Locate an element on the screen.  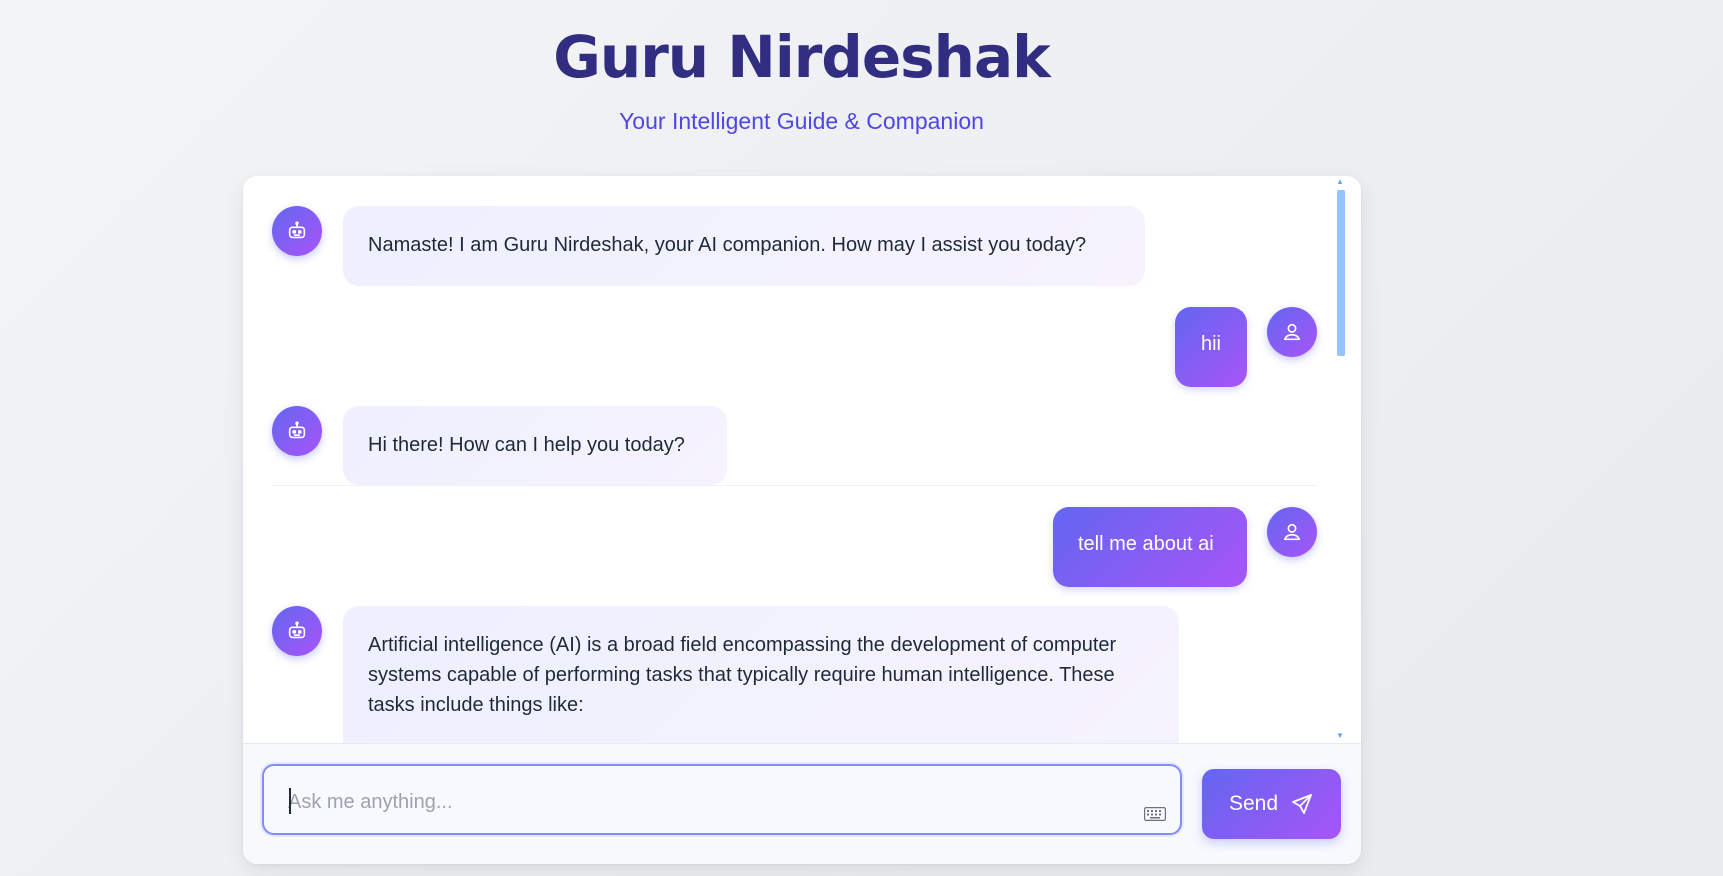
user-message: hii is located at coordinates (1211, 347).